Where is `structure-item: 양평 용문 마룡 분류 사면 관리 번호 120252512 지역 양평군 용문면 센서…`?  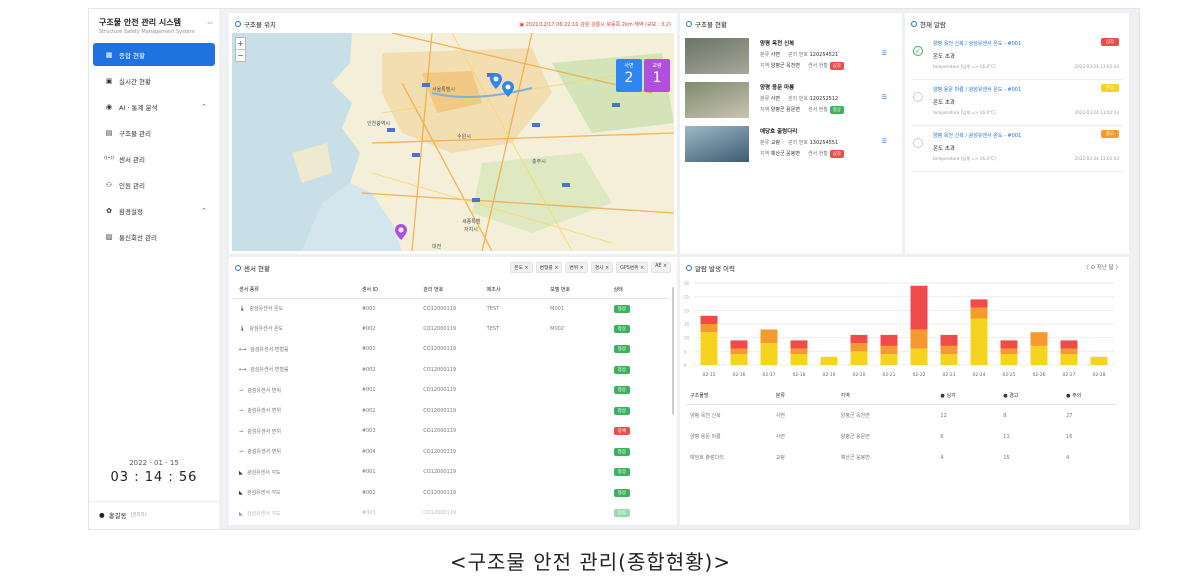 structure-item: 양평 용문 마룡 분류 사면 관리 번호 120252512 지역 양평군 용문면 센서… is located at coordinates (790, 102).